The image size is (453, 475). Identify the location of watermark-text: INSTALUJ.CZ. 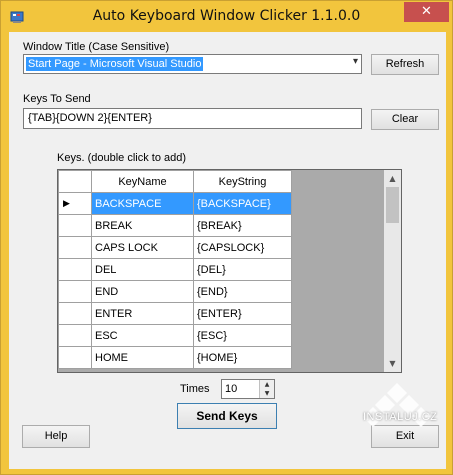
(400, 417).